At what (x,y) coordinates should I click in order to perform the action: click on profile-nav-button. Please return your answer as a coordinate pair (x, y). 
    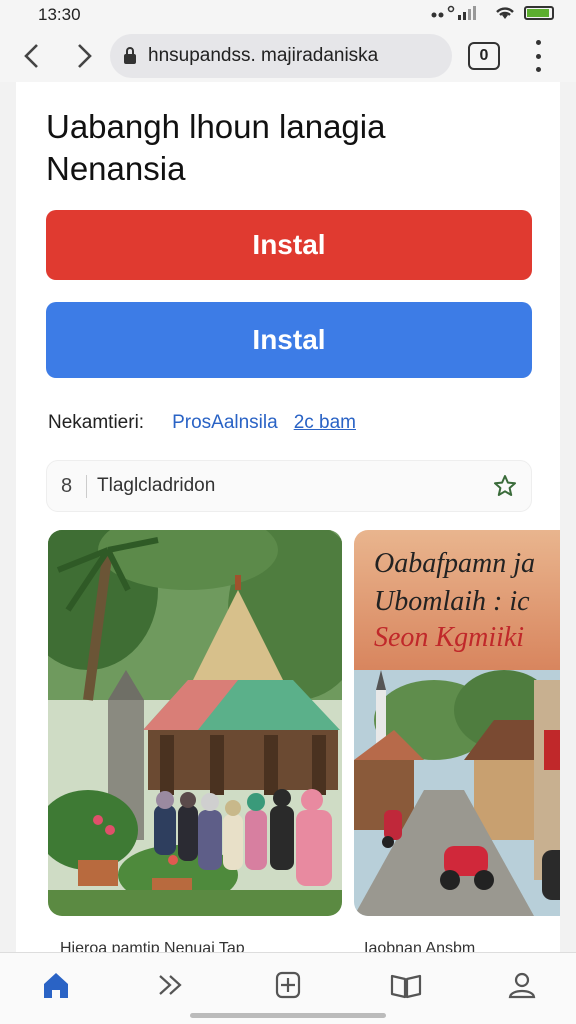
    Looking at the image, I should click on (522, 985).